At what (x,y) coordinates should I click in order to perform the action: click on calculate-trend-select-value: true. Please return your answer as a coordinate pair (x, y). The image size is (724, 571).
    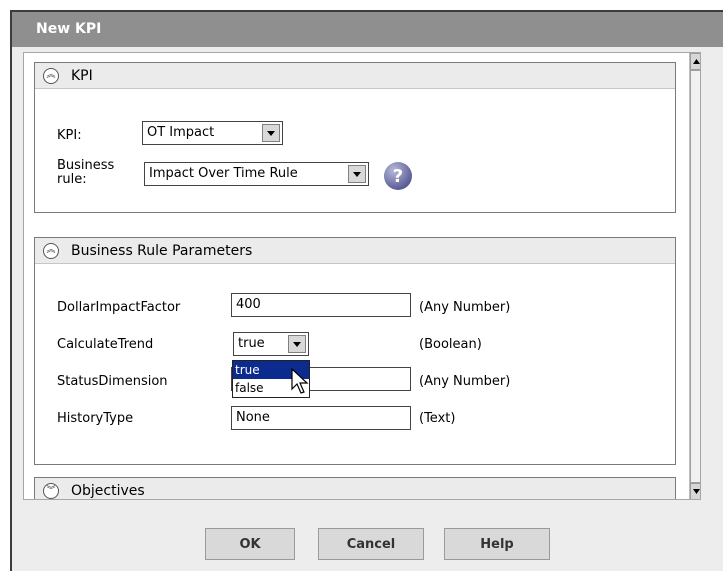
    Looking at the image, I should click on (251, 343).